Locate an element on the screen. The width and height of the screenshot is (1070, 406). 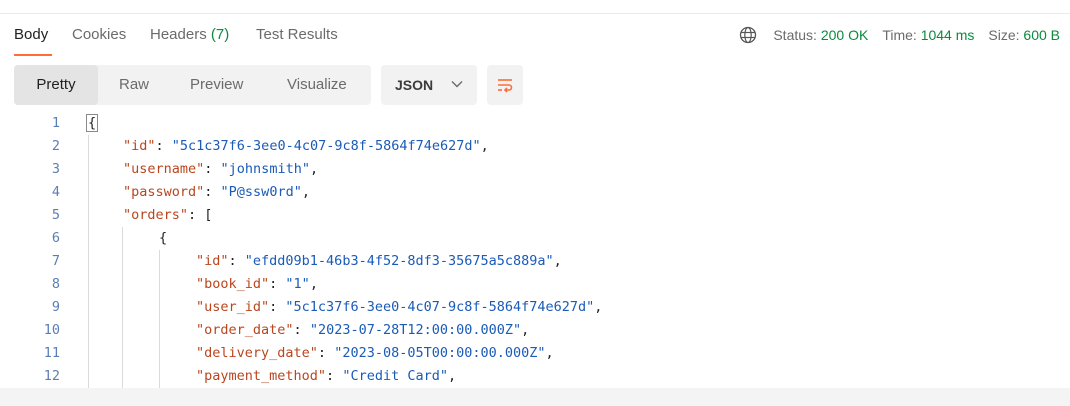
json-key: "order_date" is located at coordinates (245, 330).